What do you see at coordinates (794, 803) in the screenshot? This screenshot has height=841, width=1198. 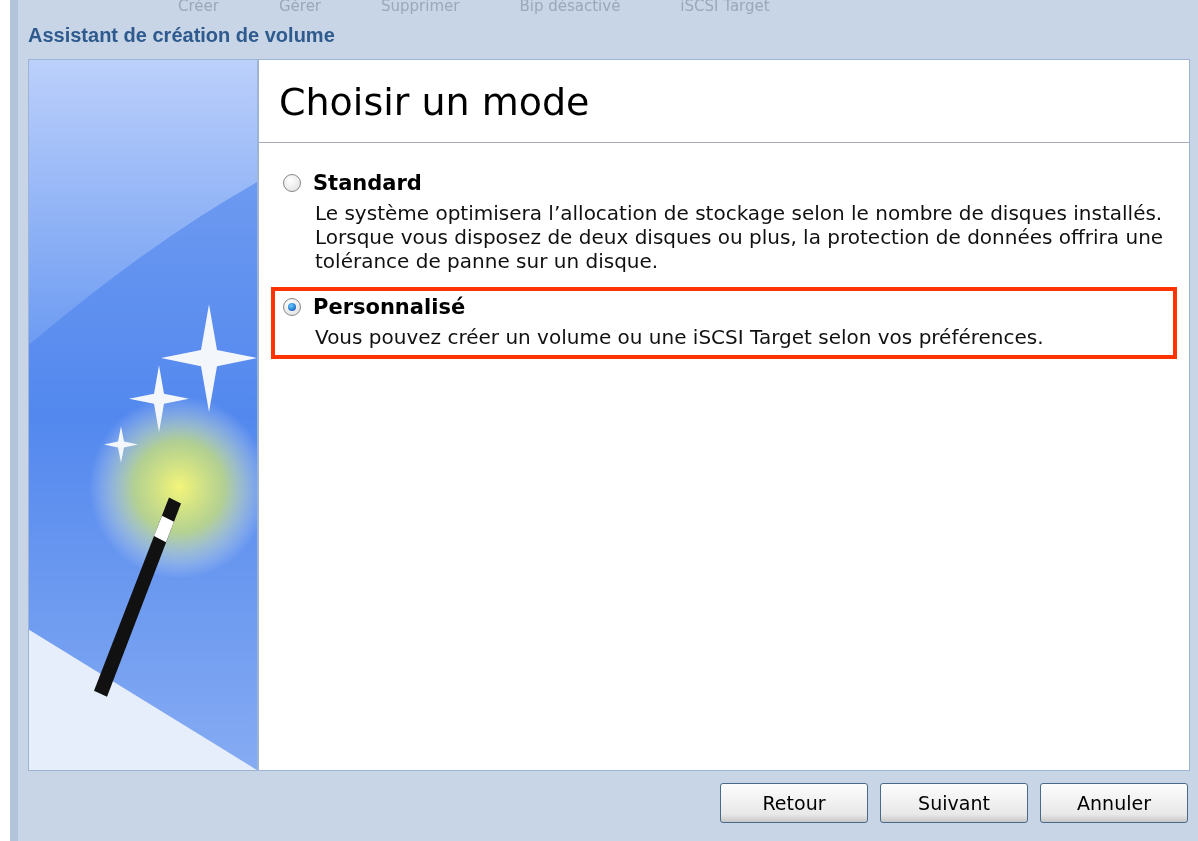 I see `dialog-button: Retour` at bounding box center [794, 803].